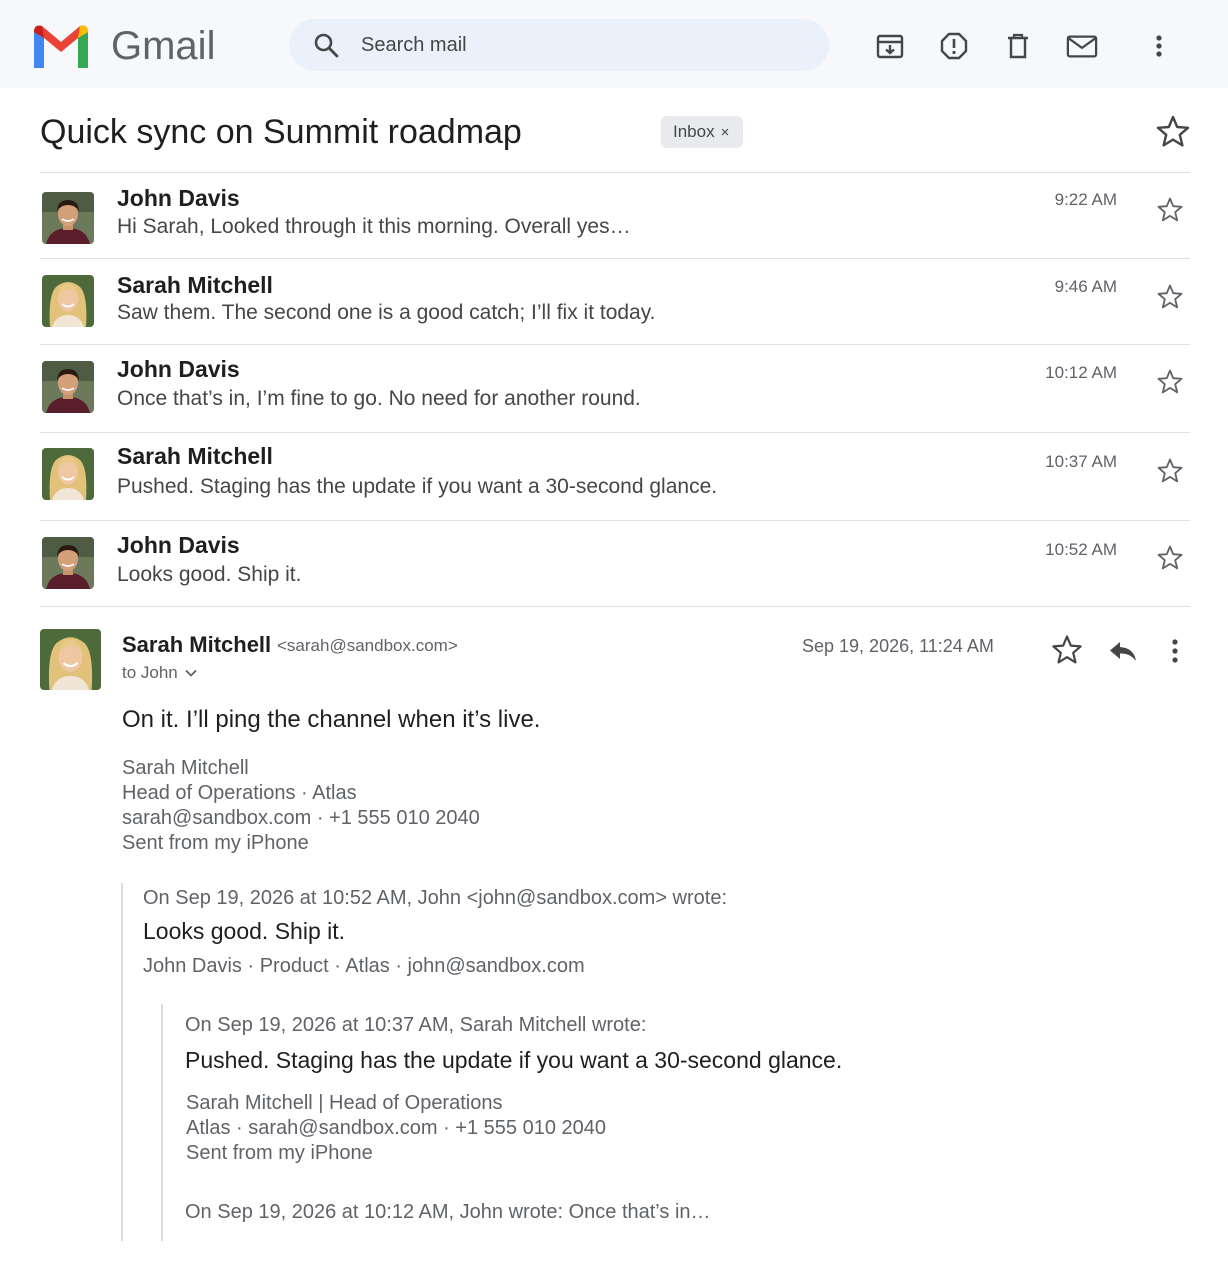 The width and height of the screenshot is (1228, 1281). What do you see at coordinates (725, 132) in the screenshot?
I see `remove-label-icon: ×` at bounding box center [725, 132].